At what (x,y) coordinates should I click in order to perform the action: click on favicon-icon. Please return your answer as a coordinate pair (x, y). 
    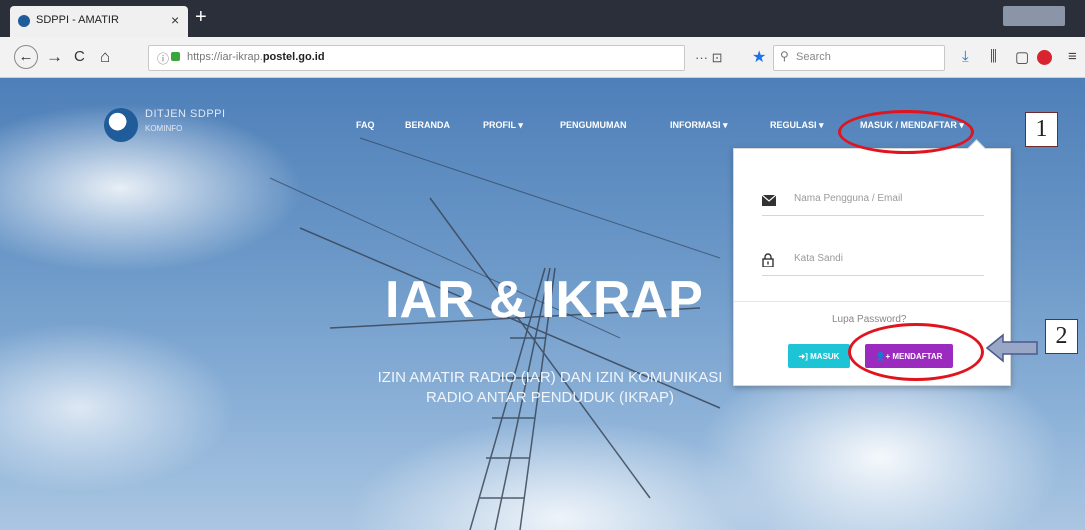
    Looking at the image, I should click on (24, 21).